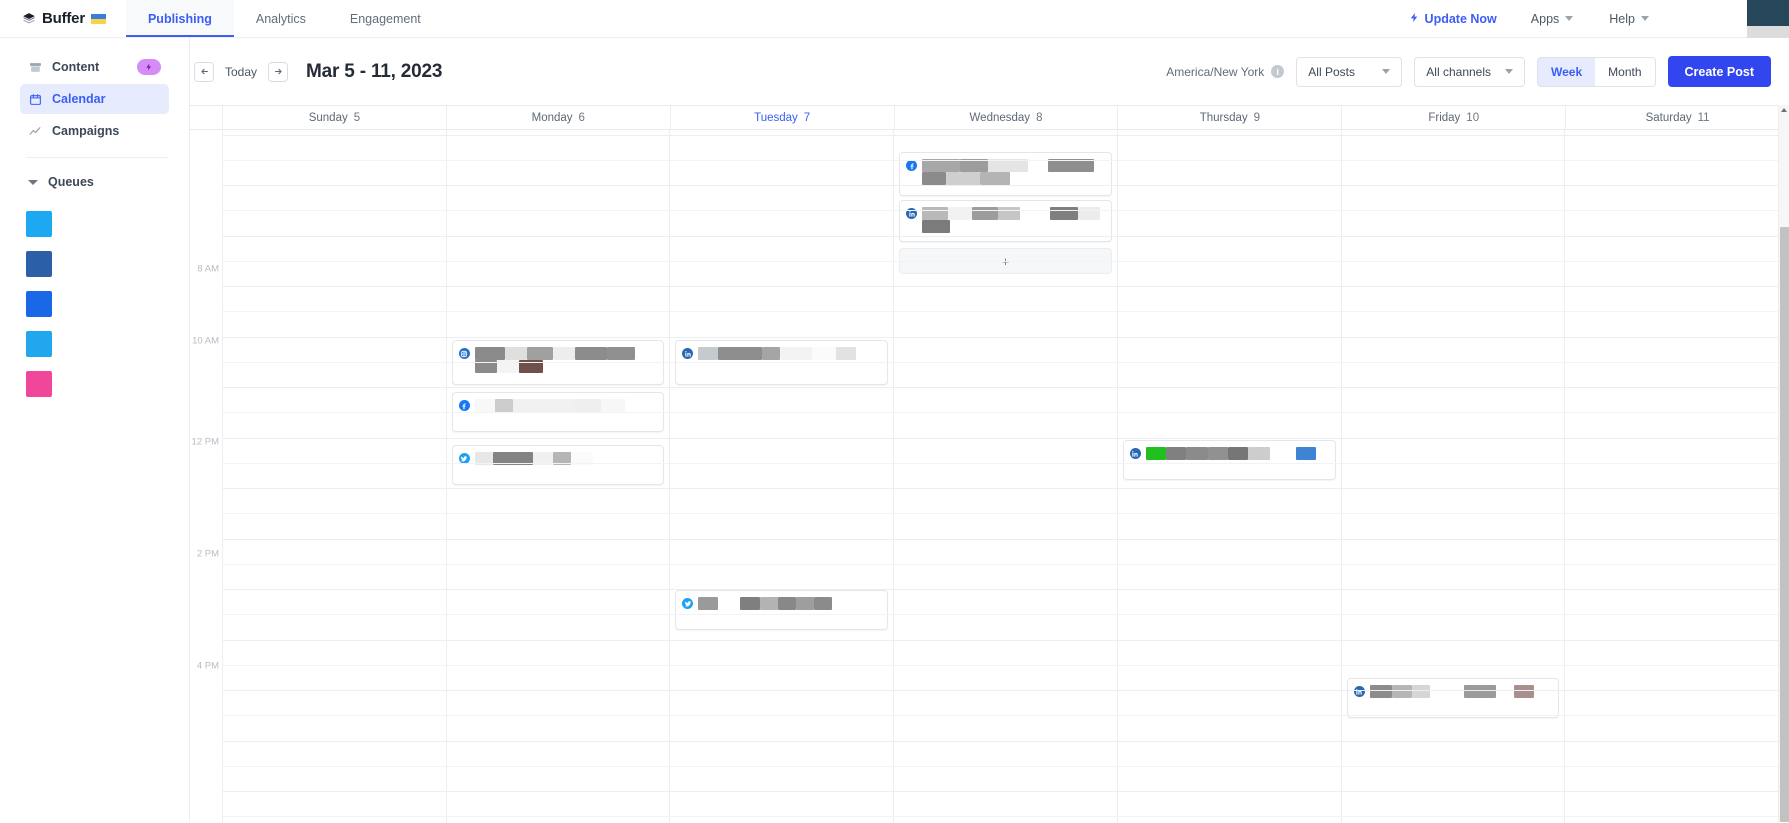 Image resolution: width=1789 pixels, height=823 pixels. What do you see at coordinates (281, 18) in the screenshot?
I see `nav-tab-analytics: Analytics` at bounding box center [281, 18].